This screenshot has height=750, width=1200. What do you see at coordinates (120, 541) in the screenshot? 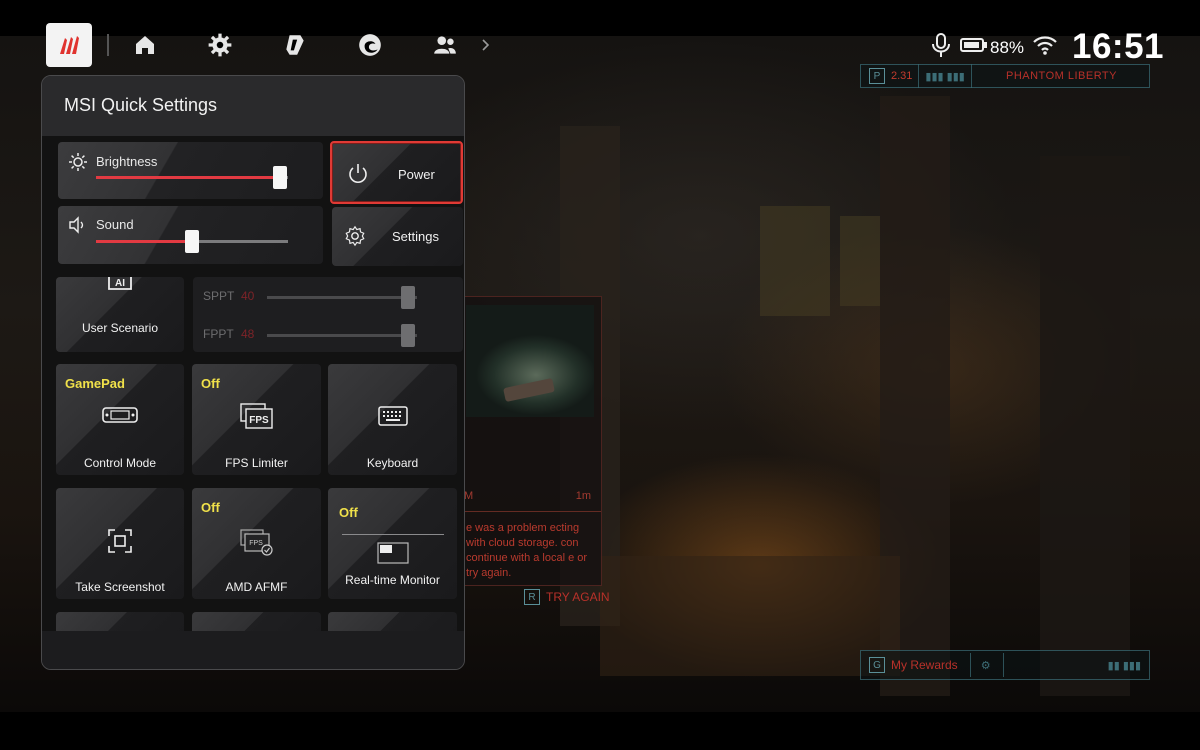
I see `screenshot-icon` at bounding box center [120, 541].